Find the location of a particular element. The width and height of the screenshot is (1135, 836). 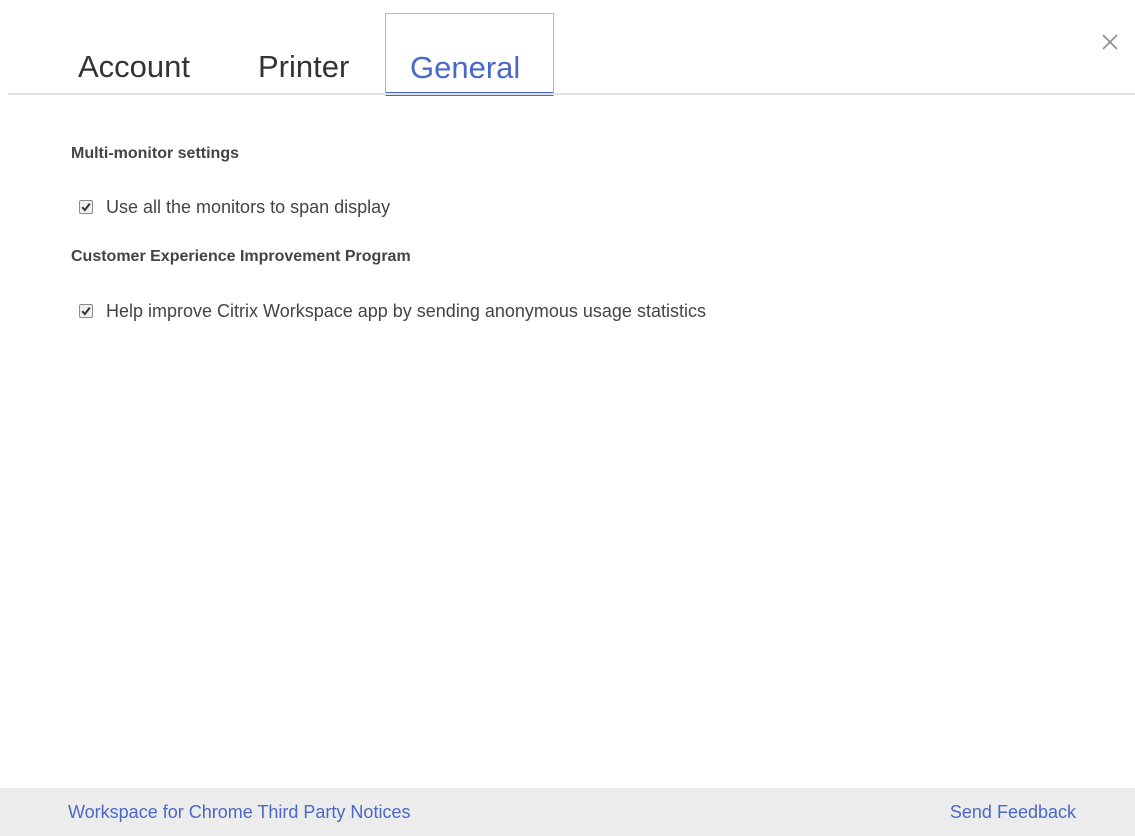

span-monitors-option: Use all the monitors to span display is located at coordinates (234, 207).